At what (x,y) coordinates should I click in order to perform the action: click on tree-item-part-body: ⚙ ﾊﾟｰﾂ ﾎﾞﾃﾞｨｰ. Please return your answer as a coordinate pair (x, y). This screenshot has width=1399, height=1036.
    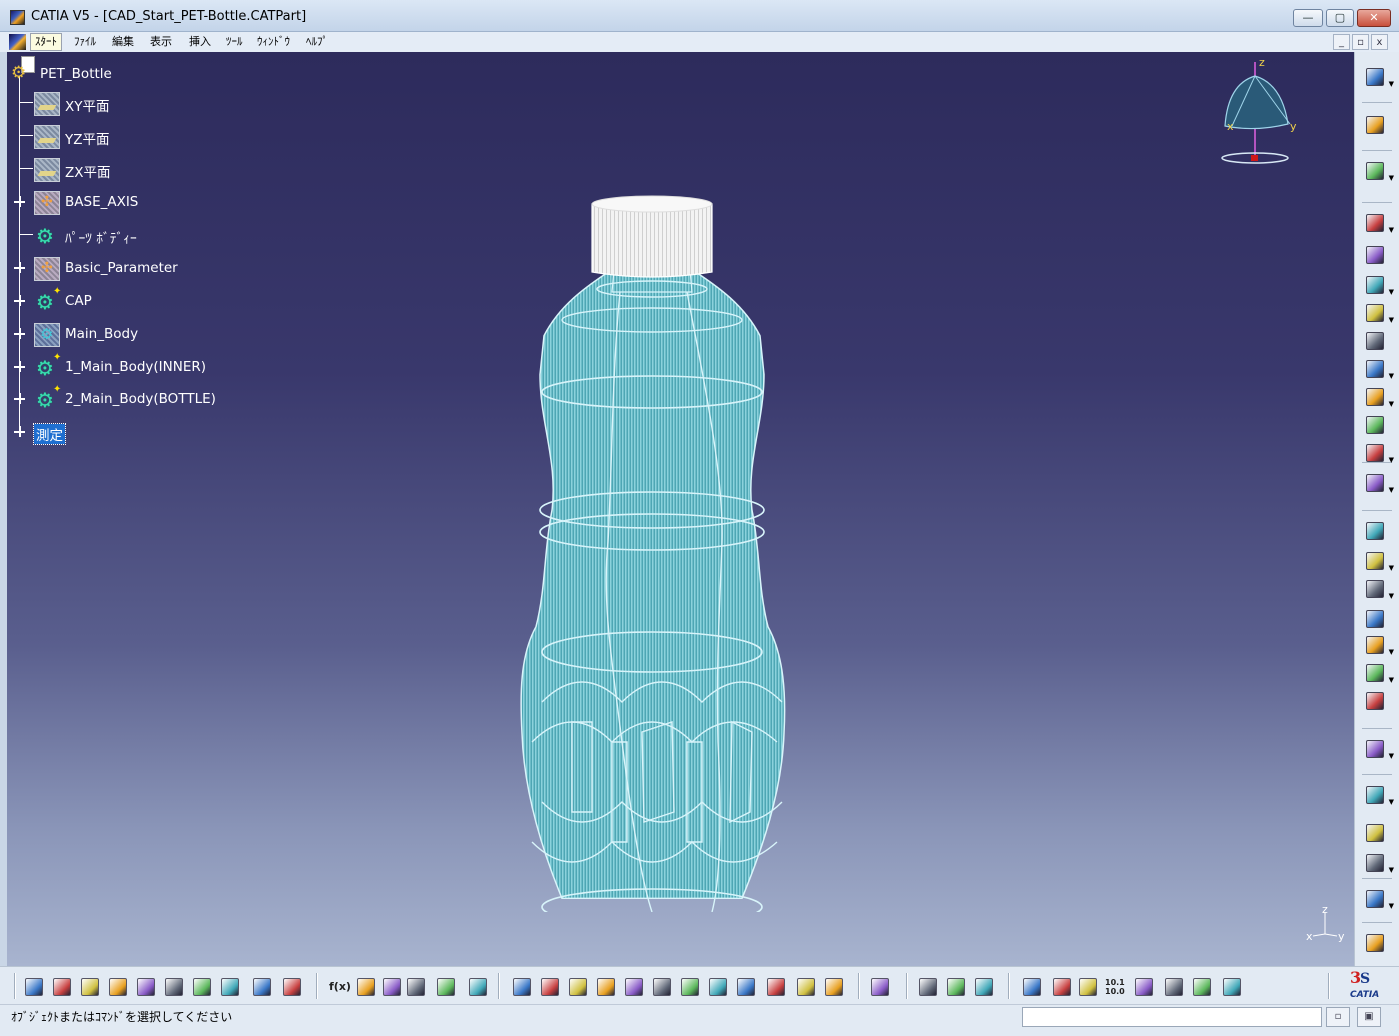
    Looking at the image, I should click on (117, 235).